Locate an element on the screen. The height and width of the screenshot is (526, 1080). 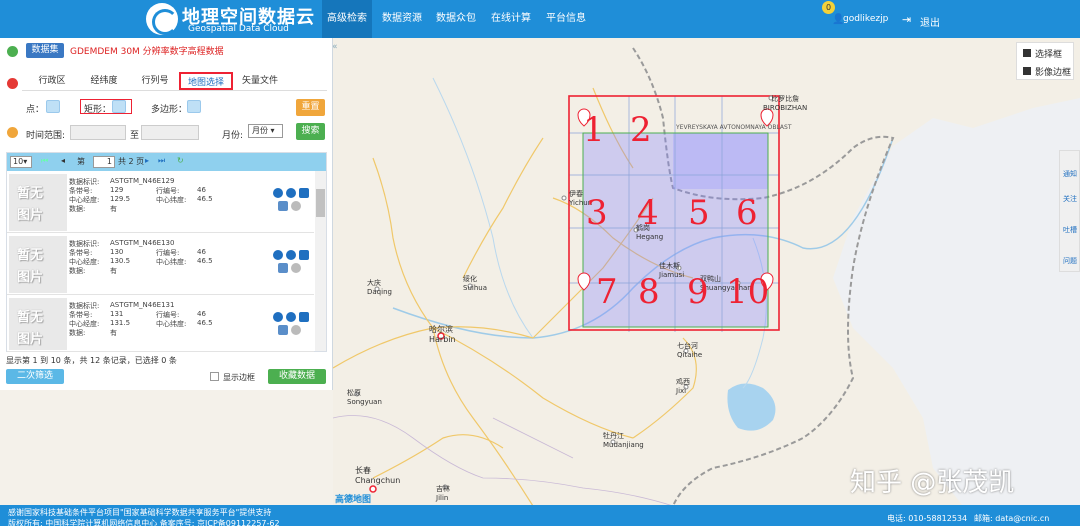
map-layer-controls: 选择框 影像边框 is located at coordinates (1045, 61).